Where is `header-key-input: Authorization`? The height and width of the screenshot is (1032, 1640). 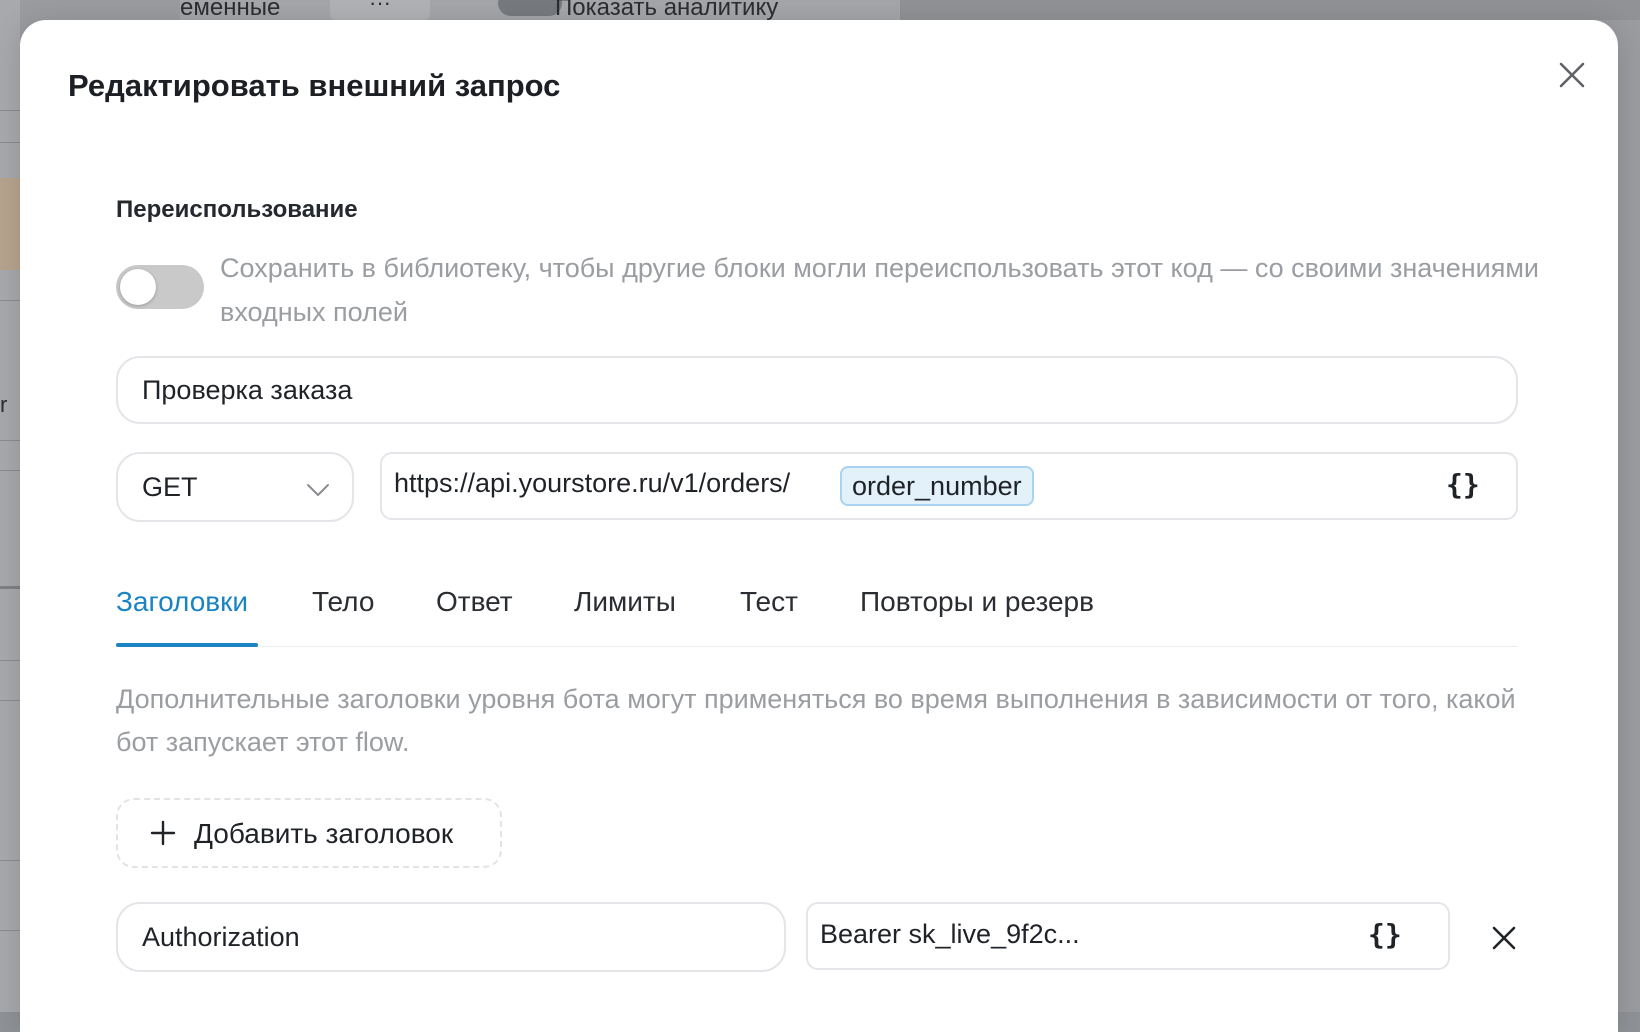 header-key-input: Authorization is located at coordinates (451, 937).